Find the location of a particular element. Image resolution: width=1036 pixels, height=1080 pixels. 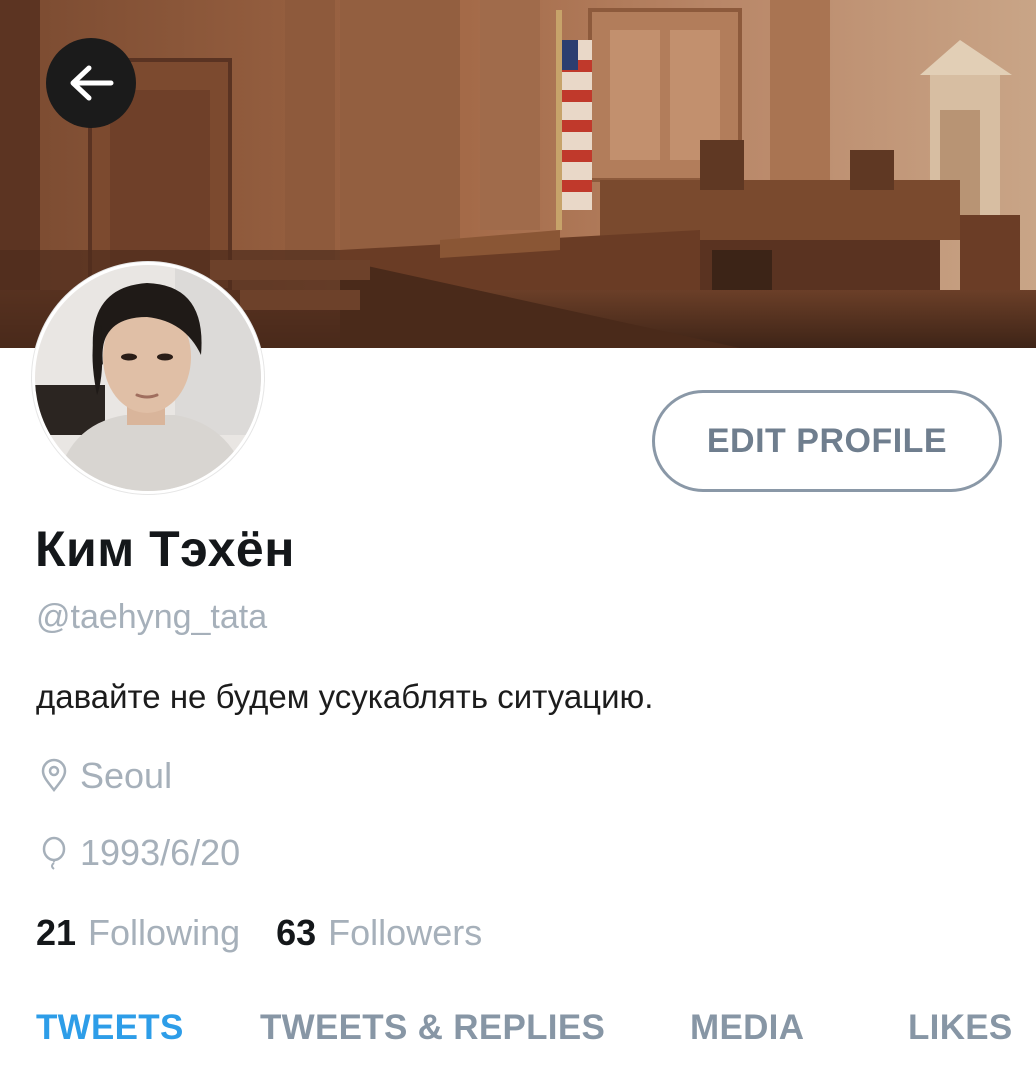

following-link: 21 Following is located at coordinates (138, 933).